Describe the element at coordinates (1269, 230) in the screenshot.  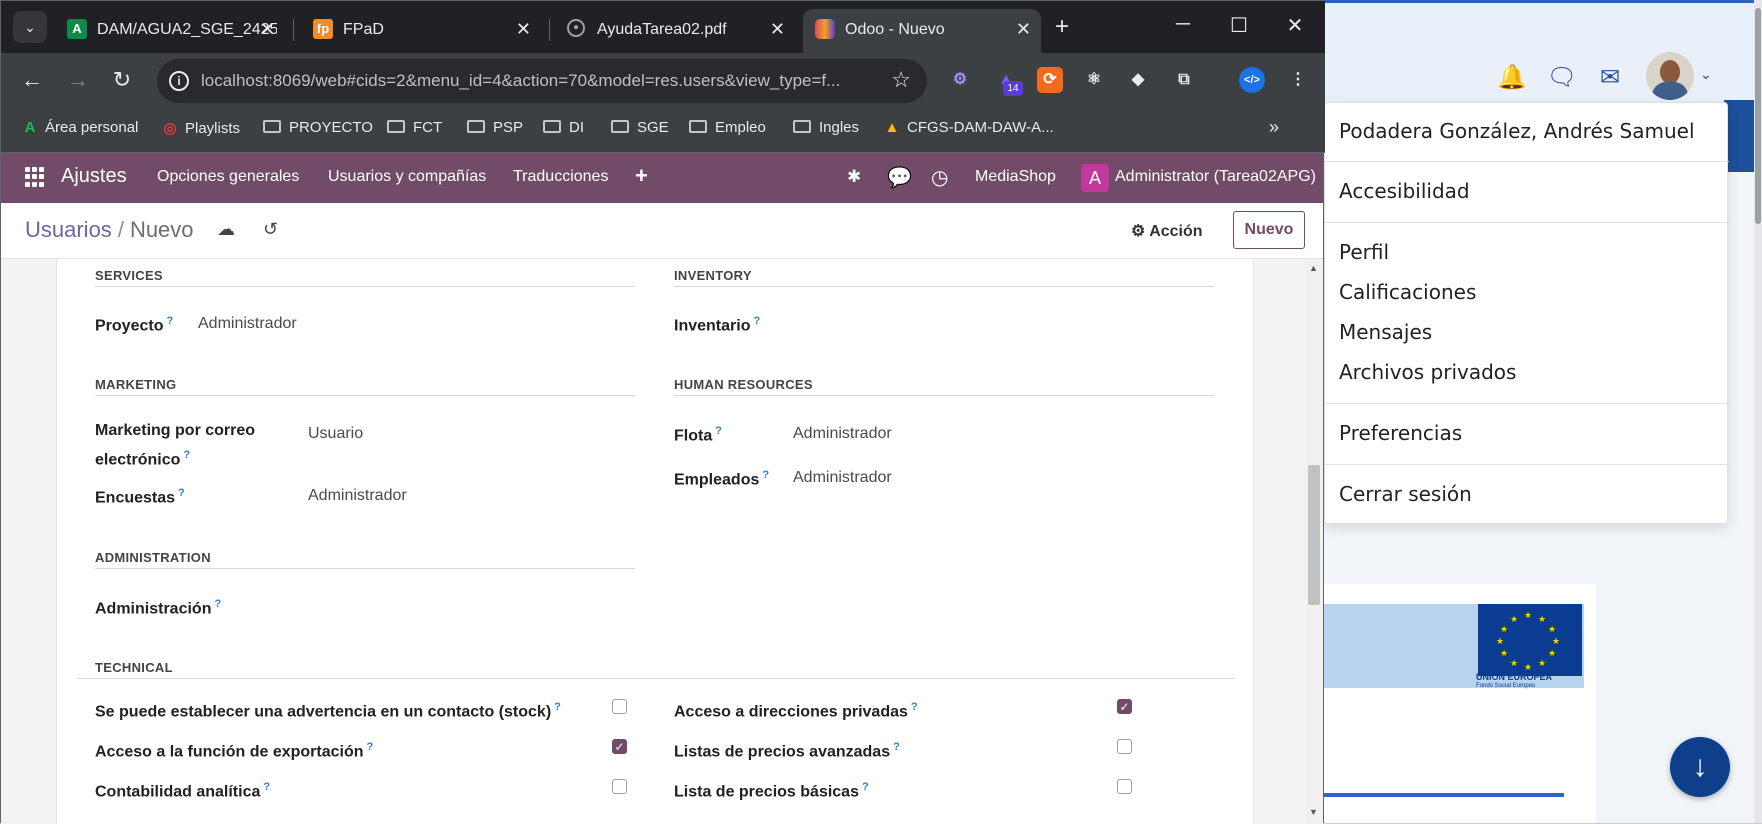
I see `new-button: Nuevo` at that location.